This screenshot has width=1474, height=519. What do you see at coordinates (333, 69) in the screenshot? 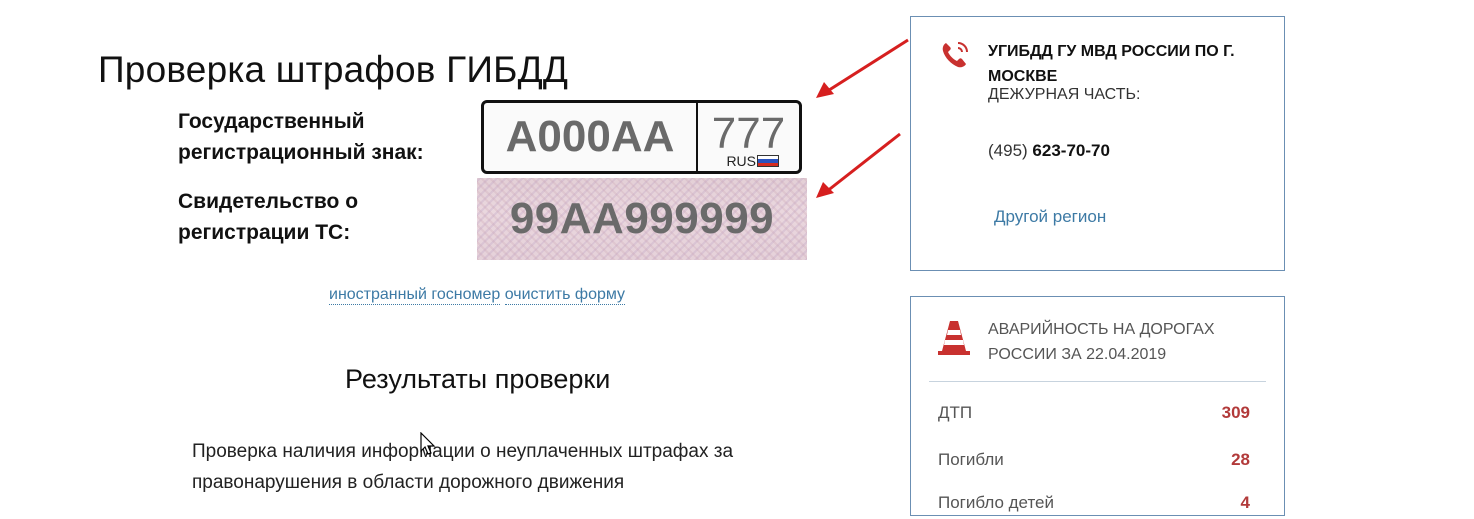
I see `page-title: Проверка штрафов ГИБДД` at bounding box center [333, 69].